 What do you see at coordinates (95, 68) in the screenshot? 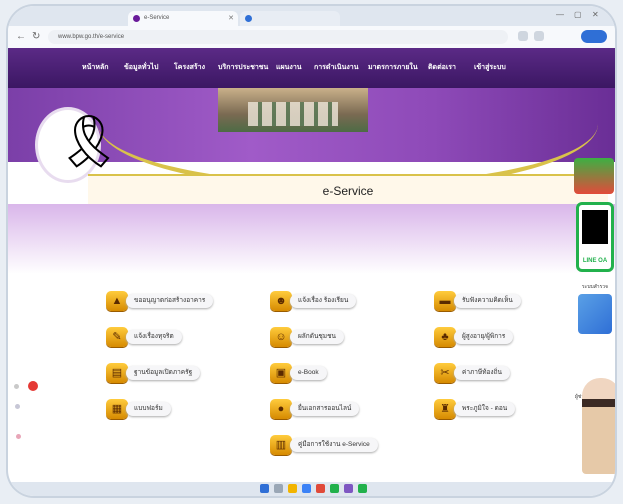
I see `nav-item-home: หน้าหลัก` at bounding box center [95, 68].